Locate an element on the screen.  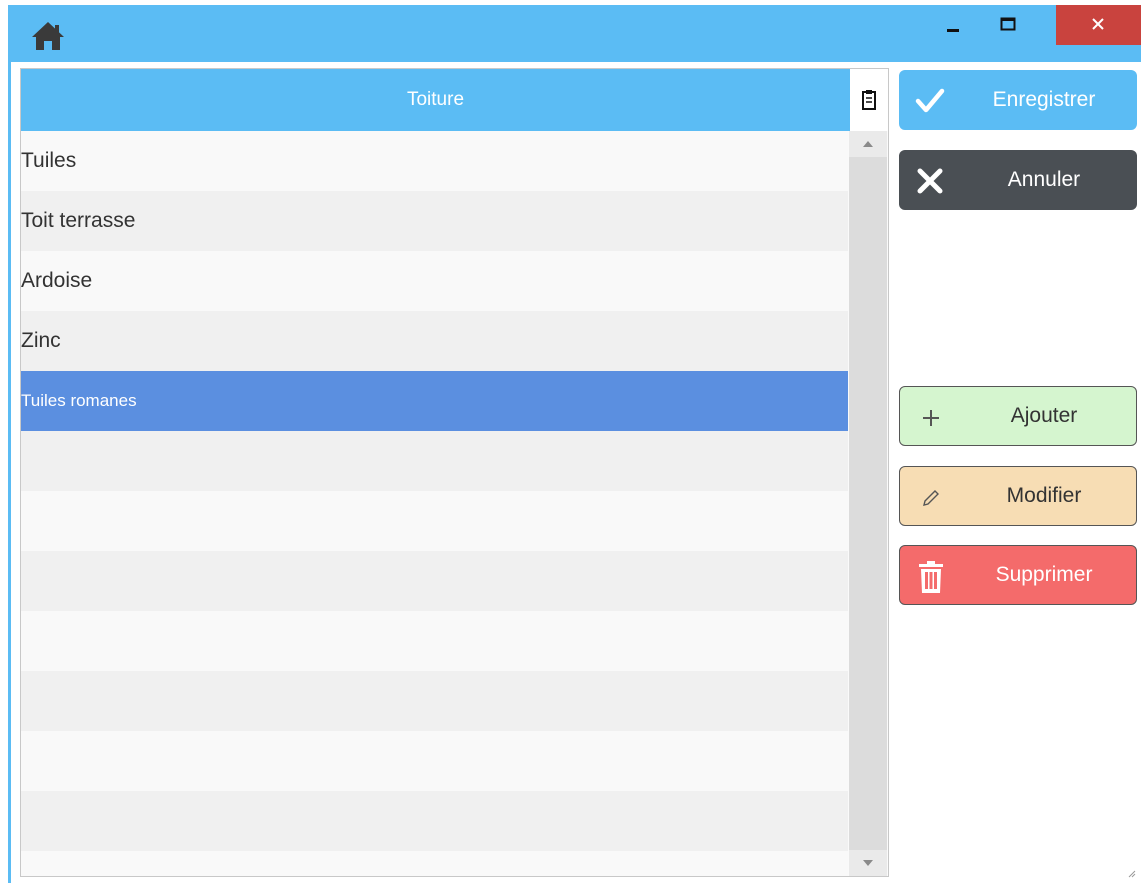
resize-grip-icon is located at coordinates (1131, 873).